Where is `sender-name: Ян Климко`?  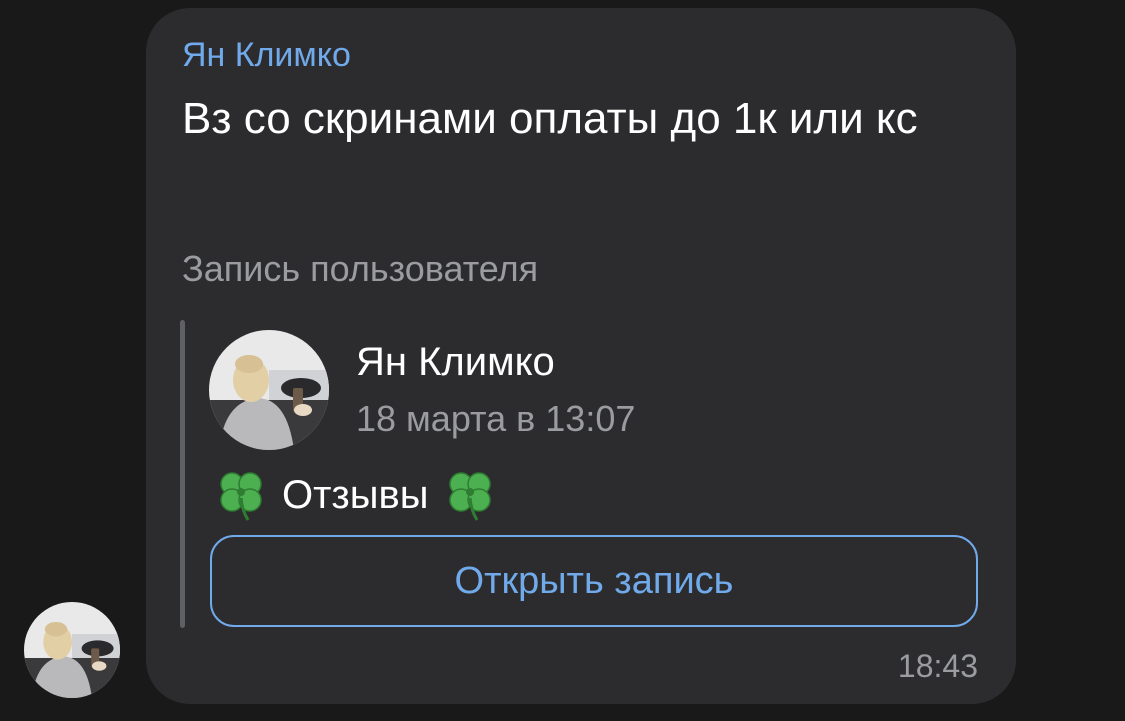
sender-name: Ян Климко is located at coordinates (266, 55).